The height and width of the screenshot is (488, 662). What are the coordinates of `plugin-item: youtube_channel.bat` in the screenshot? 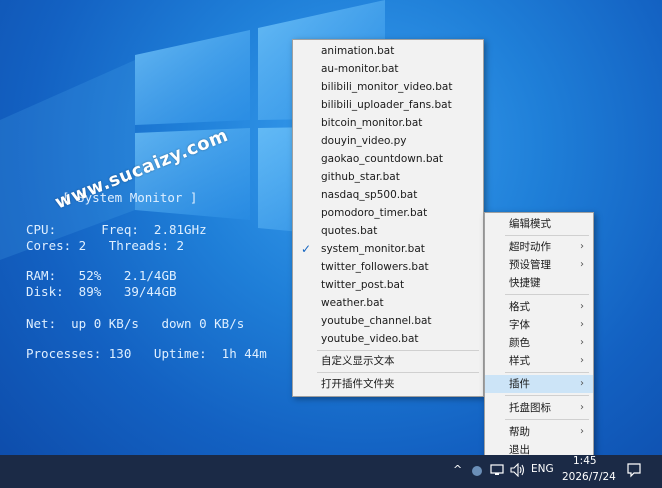 It's located at (388, 321).